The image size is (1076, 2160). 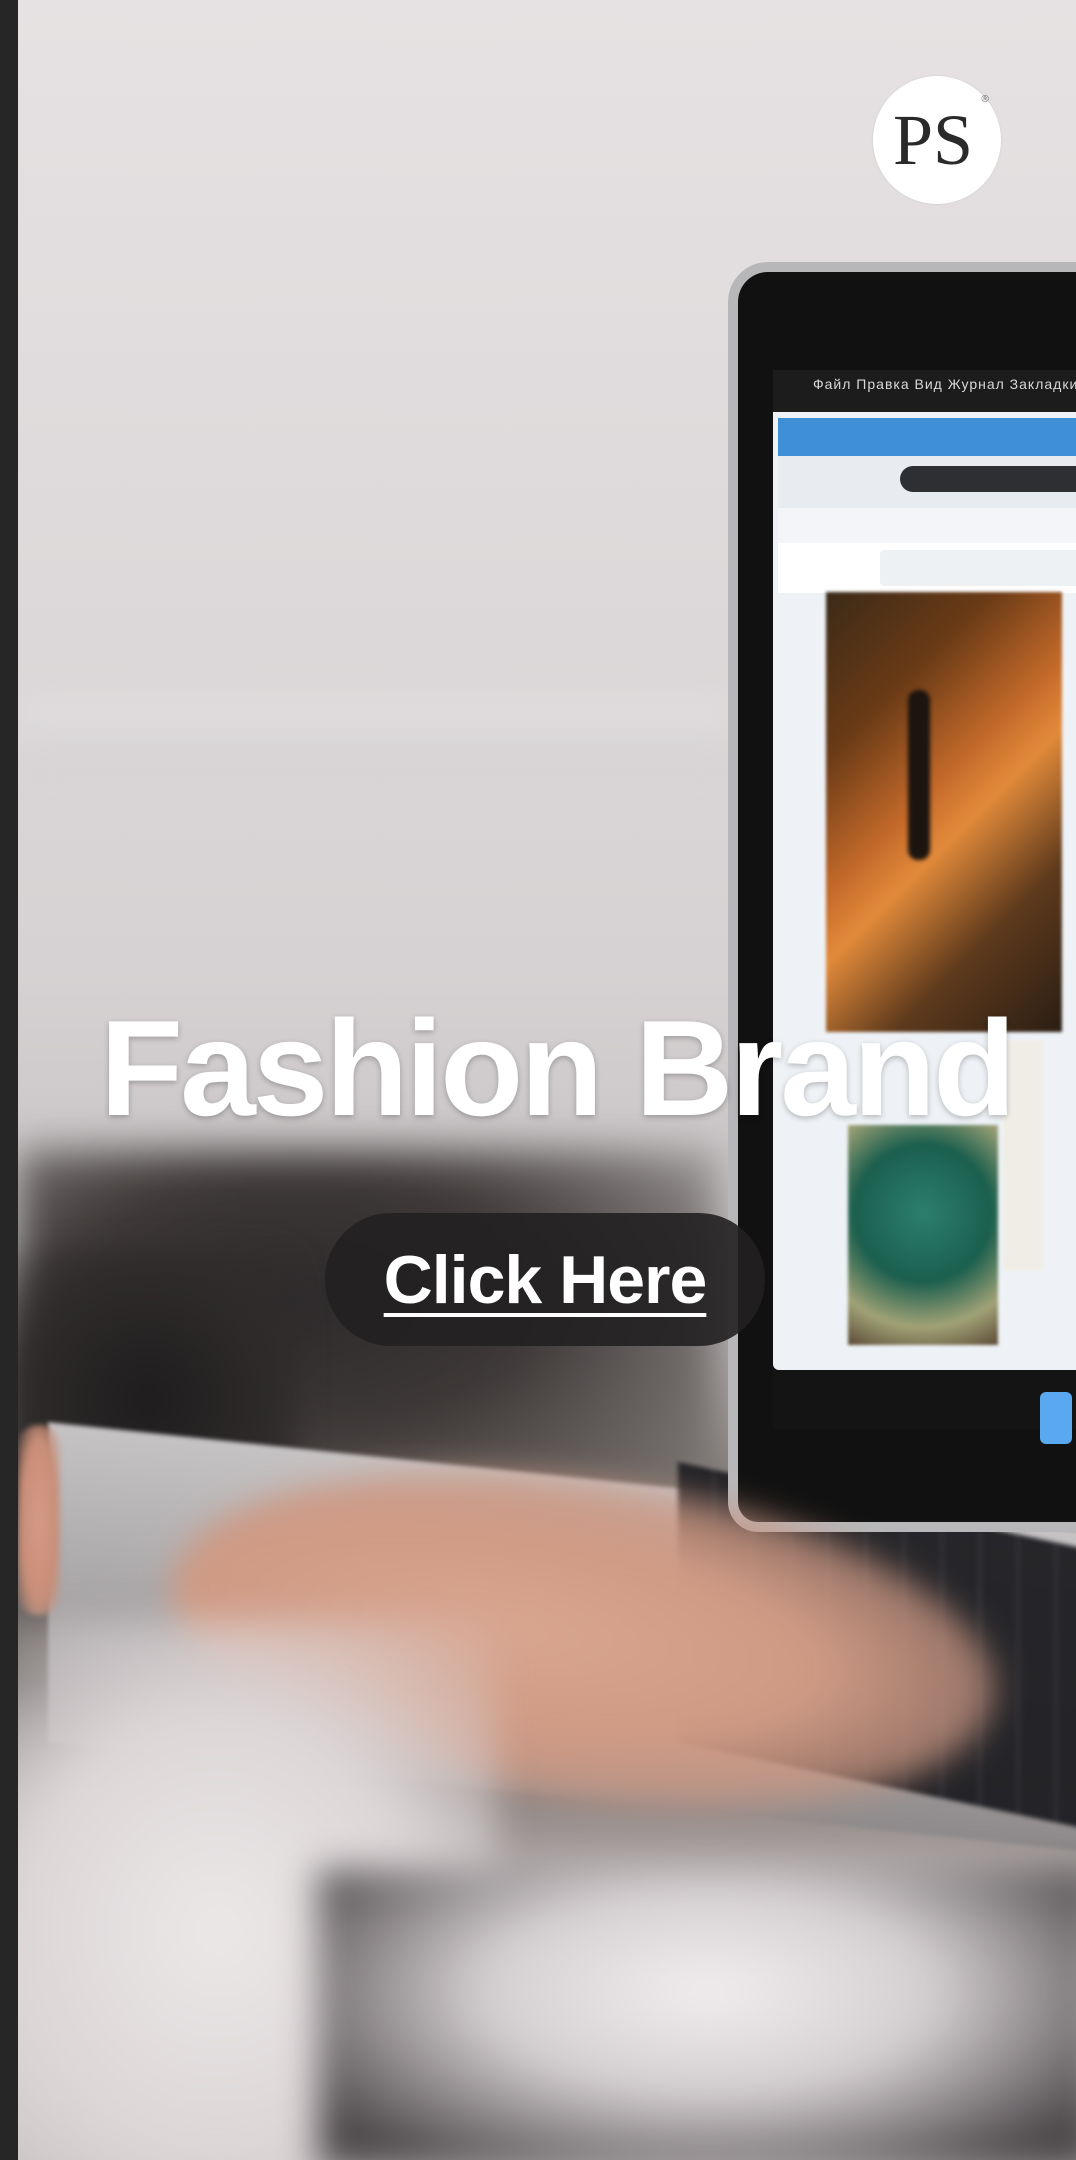 I want to click on click-here-label: Click Here, so click(x=546, y=1280).